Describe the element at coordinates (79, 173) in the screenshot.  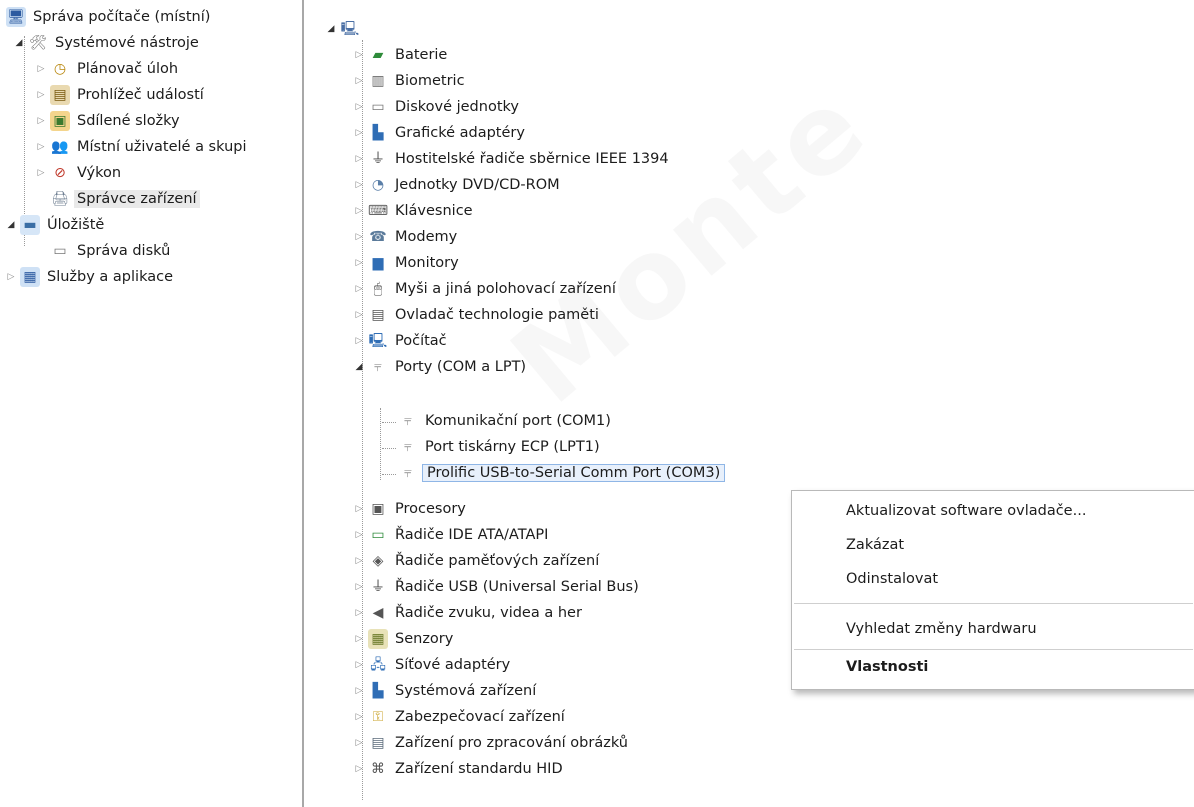
I see `tree-item-performance: ▷ ⊘ Výkon` at that location.